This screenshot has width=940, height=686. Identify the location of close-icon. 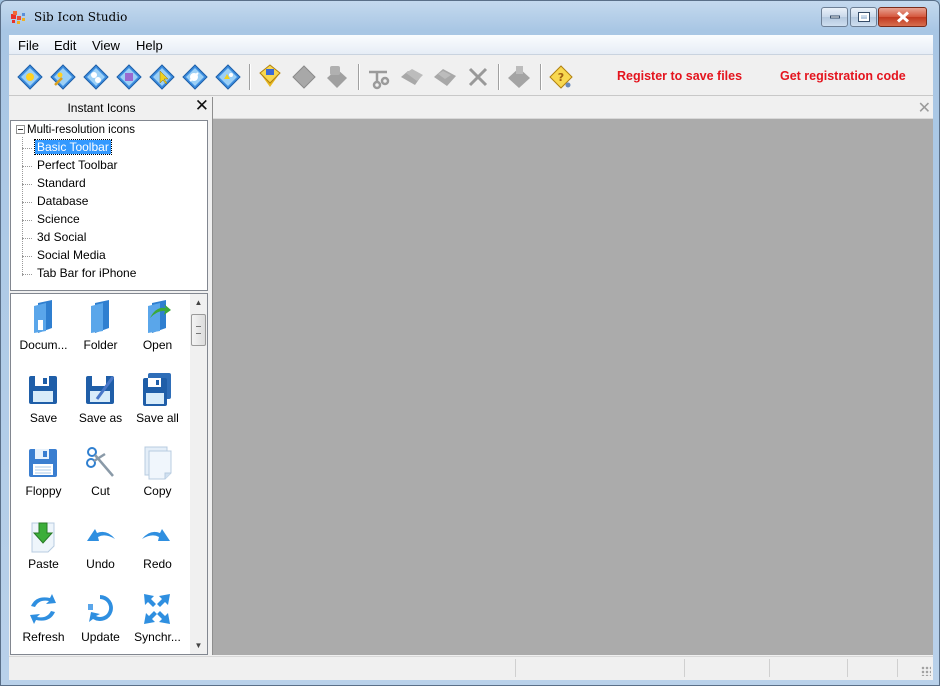
(902, 17).